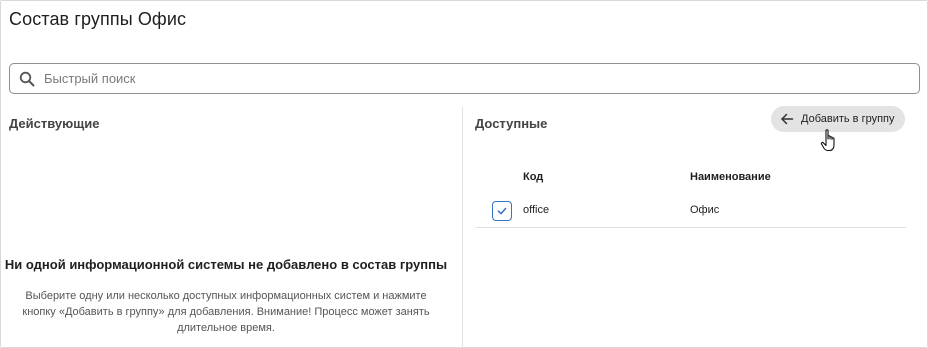 Image resolution: width=928 pixels, height=348 pixels. Describe the element at coordinates (98, 19) in the screenshot. I see `page-title: Состав группы Офис` at that location.